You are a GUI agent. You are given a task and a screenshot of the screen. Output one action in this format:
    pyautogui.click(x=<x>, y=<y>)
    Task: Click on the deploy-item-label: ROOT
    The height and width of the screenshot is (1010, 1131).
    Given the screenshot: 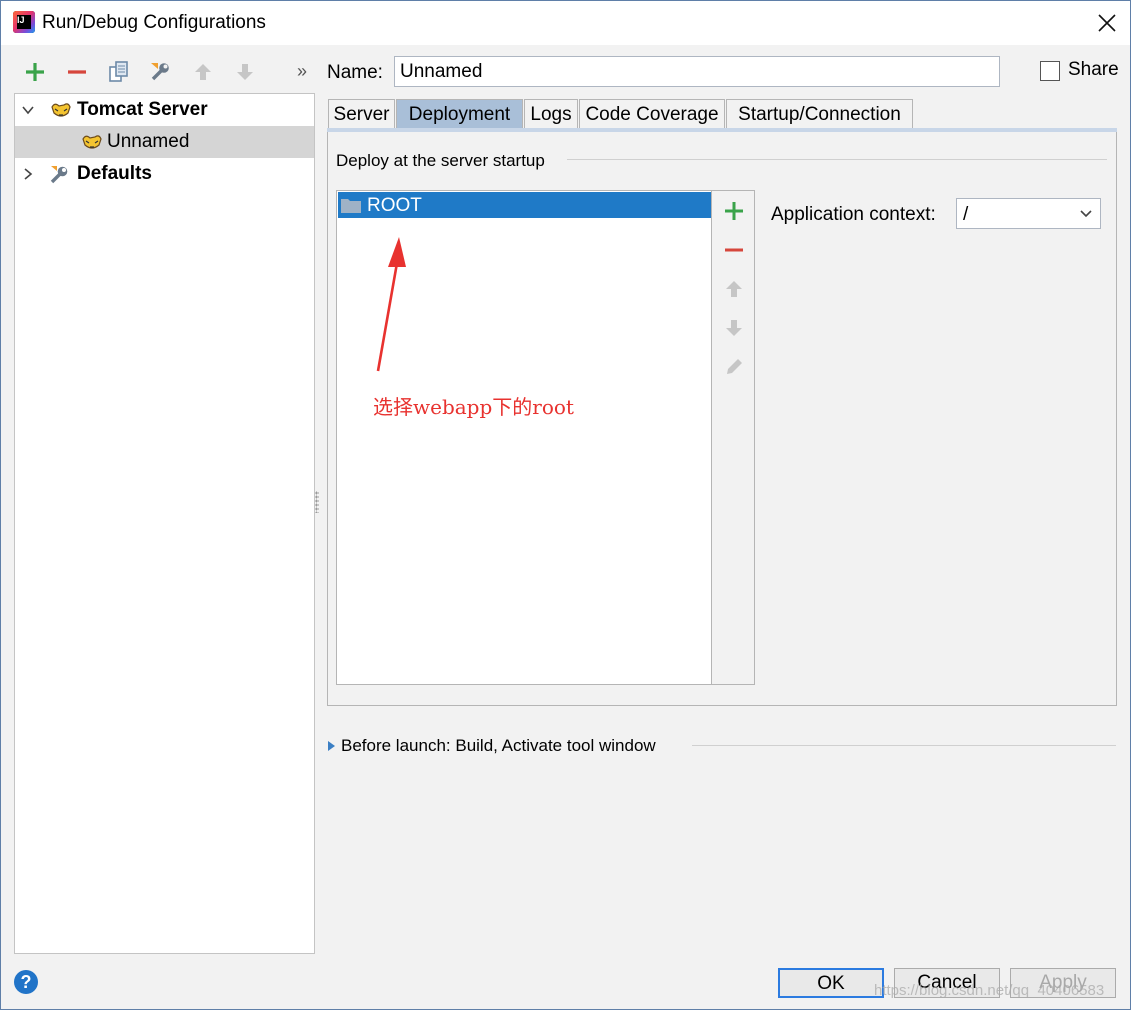 What is the action you would take?
    pyautogui.click(x=394, y=205)
    